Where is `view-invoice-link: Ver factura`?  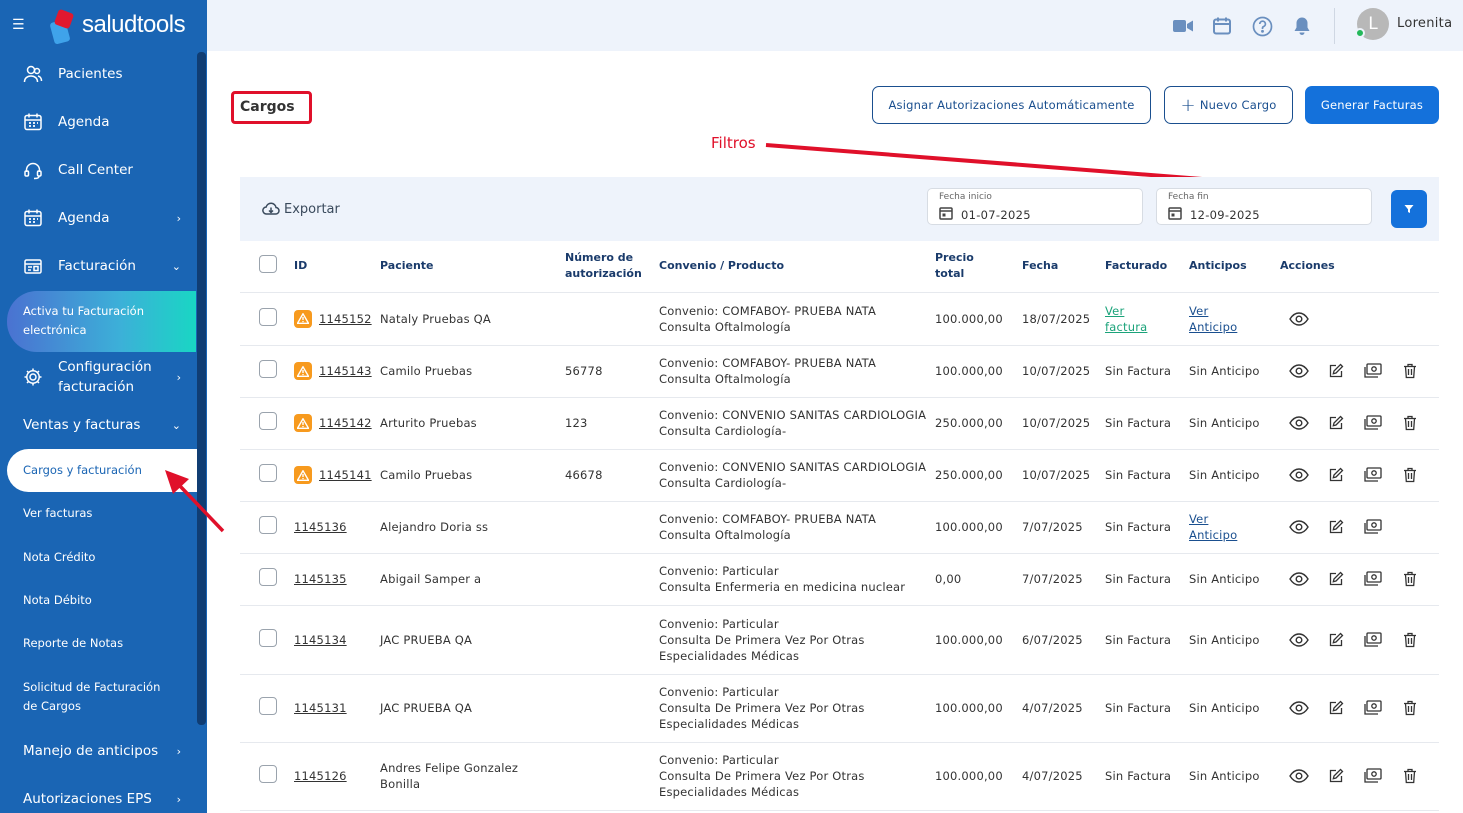 view-invoice-link: Ver factura is located at coordinates (1147, 319).